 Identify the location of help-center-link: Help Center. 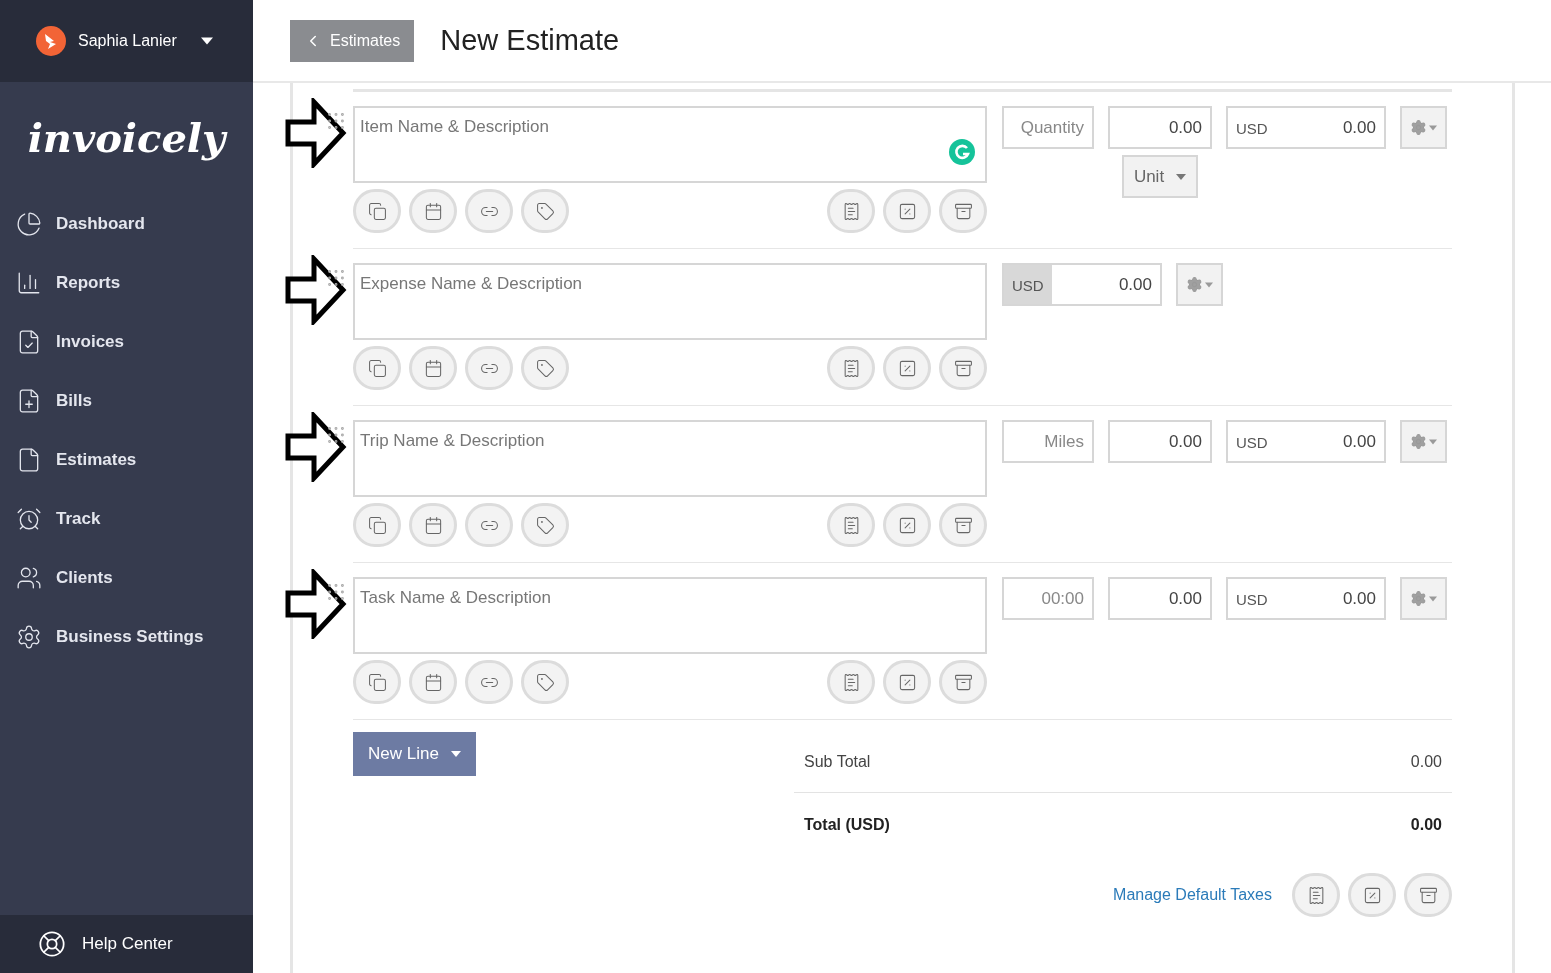
(126, 944).